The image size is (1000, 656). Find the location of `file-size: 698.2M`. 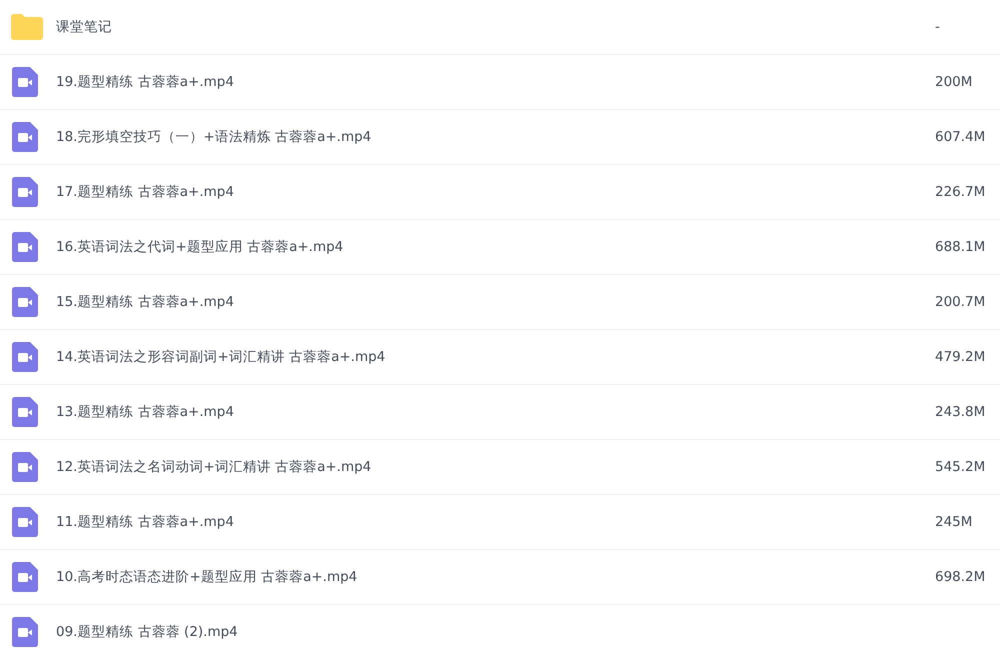

file-size: 698.2M is located at coordinates (960, 577).